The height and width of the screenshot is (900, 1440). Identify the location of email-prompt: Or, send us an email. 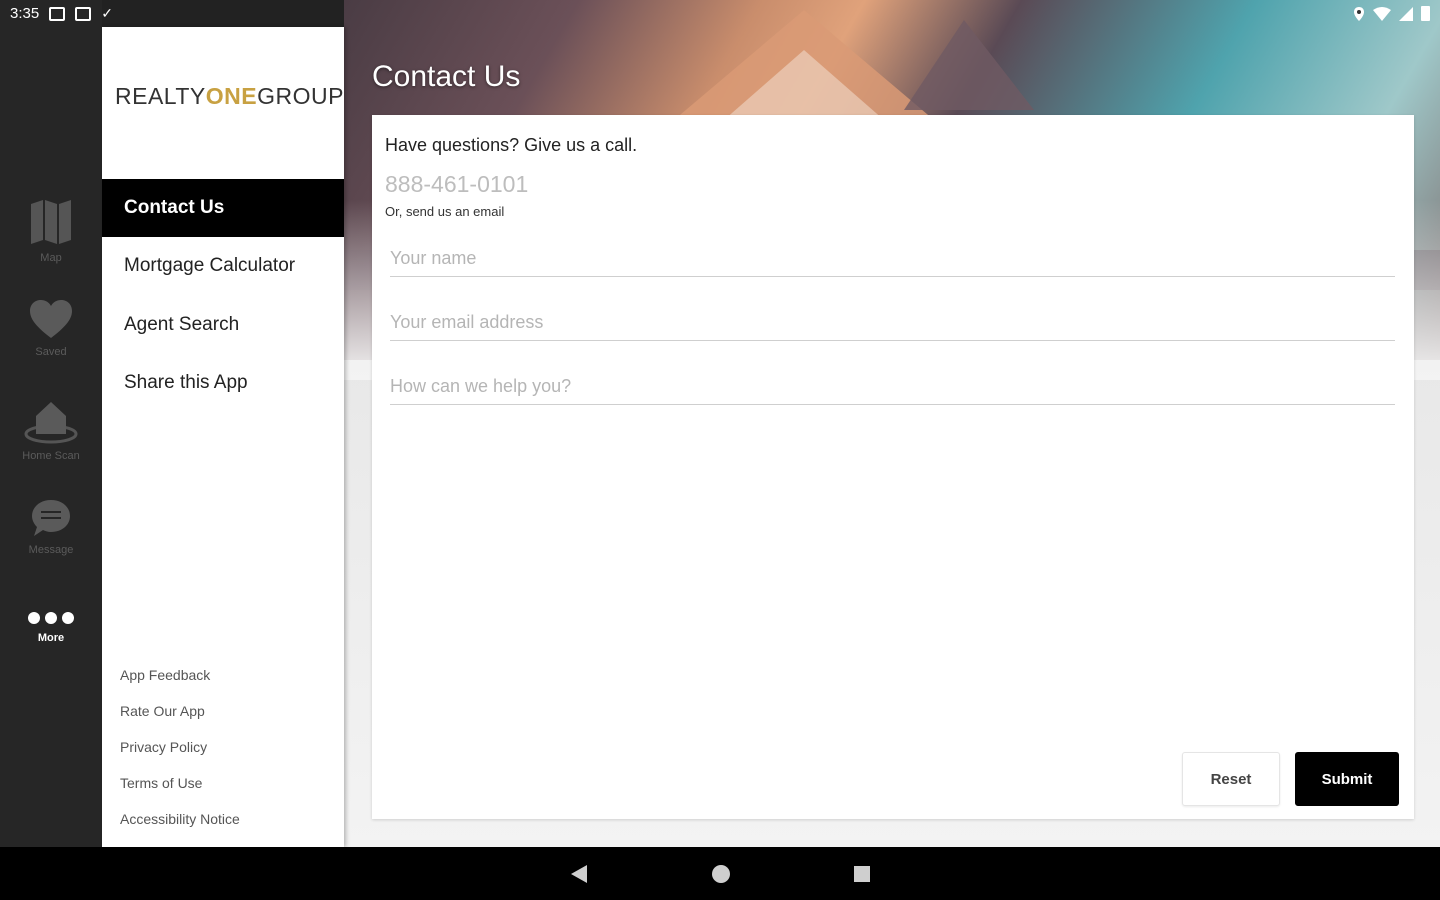
(445, 211).